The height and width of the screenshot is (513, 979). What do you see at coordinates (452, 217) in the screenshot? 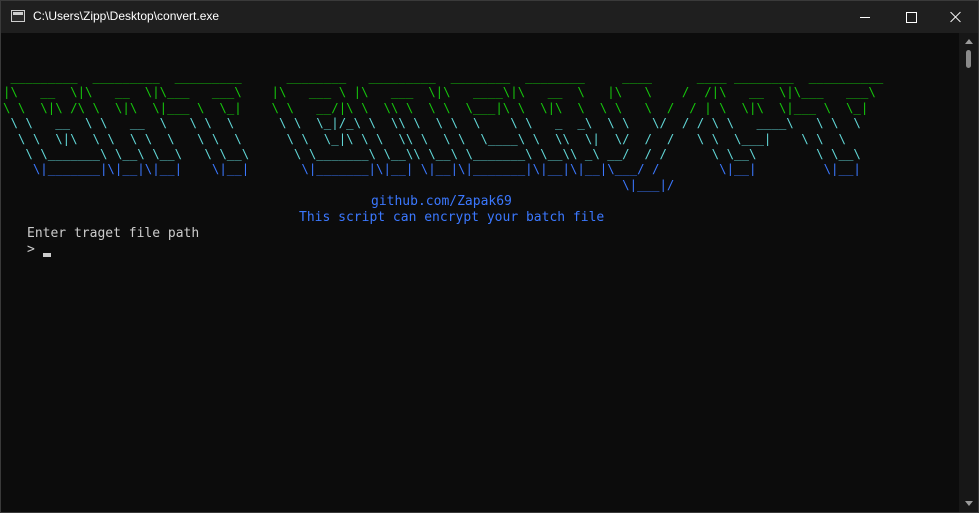
I see `script-description: This script can encrypt your batch file` at bounding box center [452, 217].